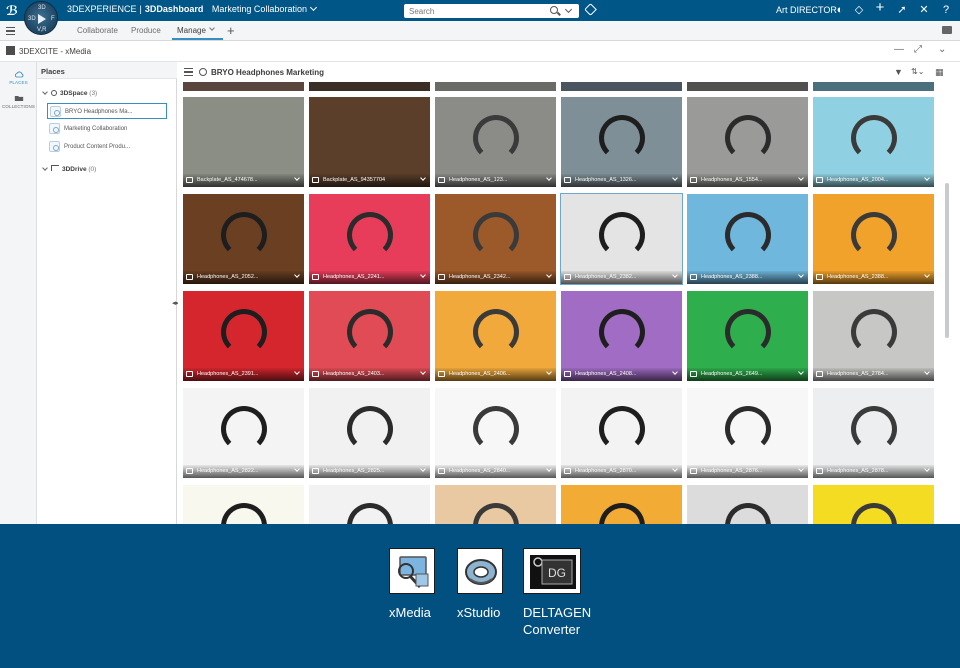 Image resolution: width=960 pixels, height=668 pixels. I want to click on search-options-chevron-icon, so click(568, 9).